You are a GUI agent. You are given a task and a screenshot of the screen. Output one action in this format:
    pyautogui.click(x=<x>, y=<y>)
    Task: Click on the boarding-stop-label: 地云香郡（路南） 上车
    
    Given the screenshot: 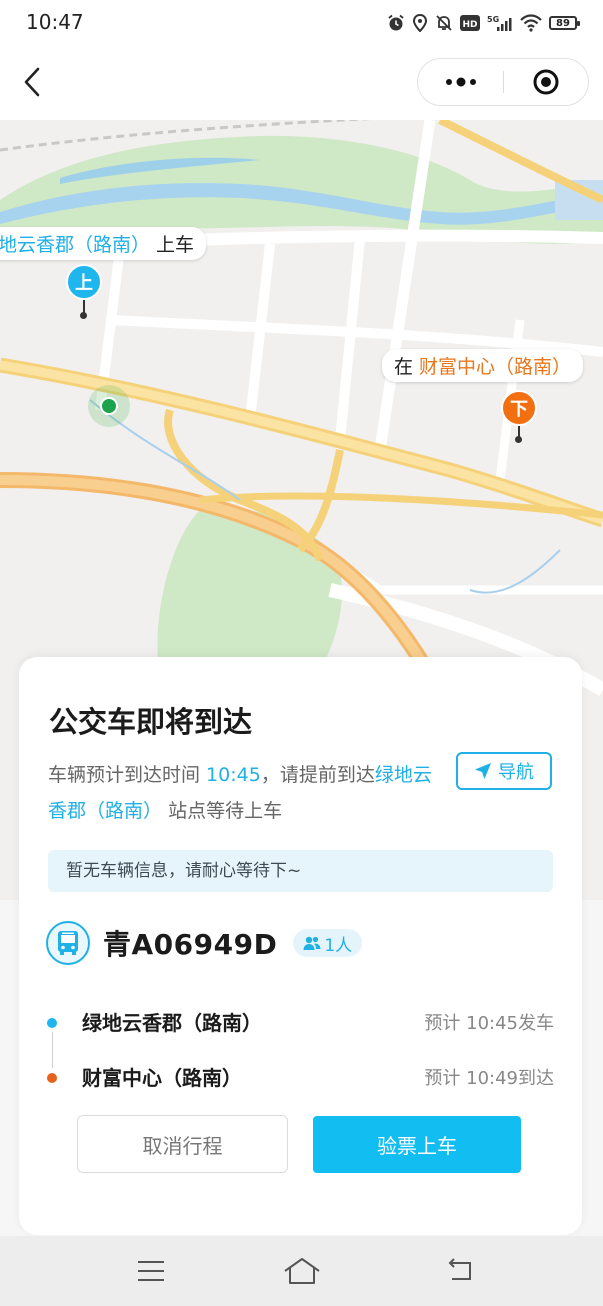 What is the action you would take?
    pyautogui.click(x=103, y=243)
    